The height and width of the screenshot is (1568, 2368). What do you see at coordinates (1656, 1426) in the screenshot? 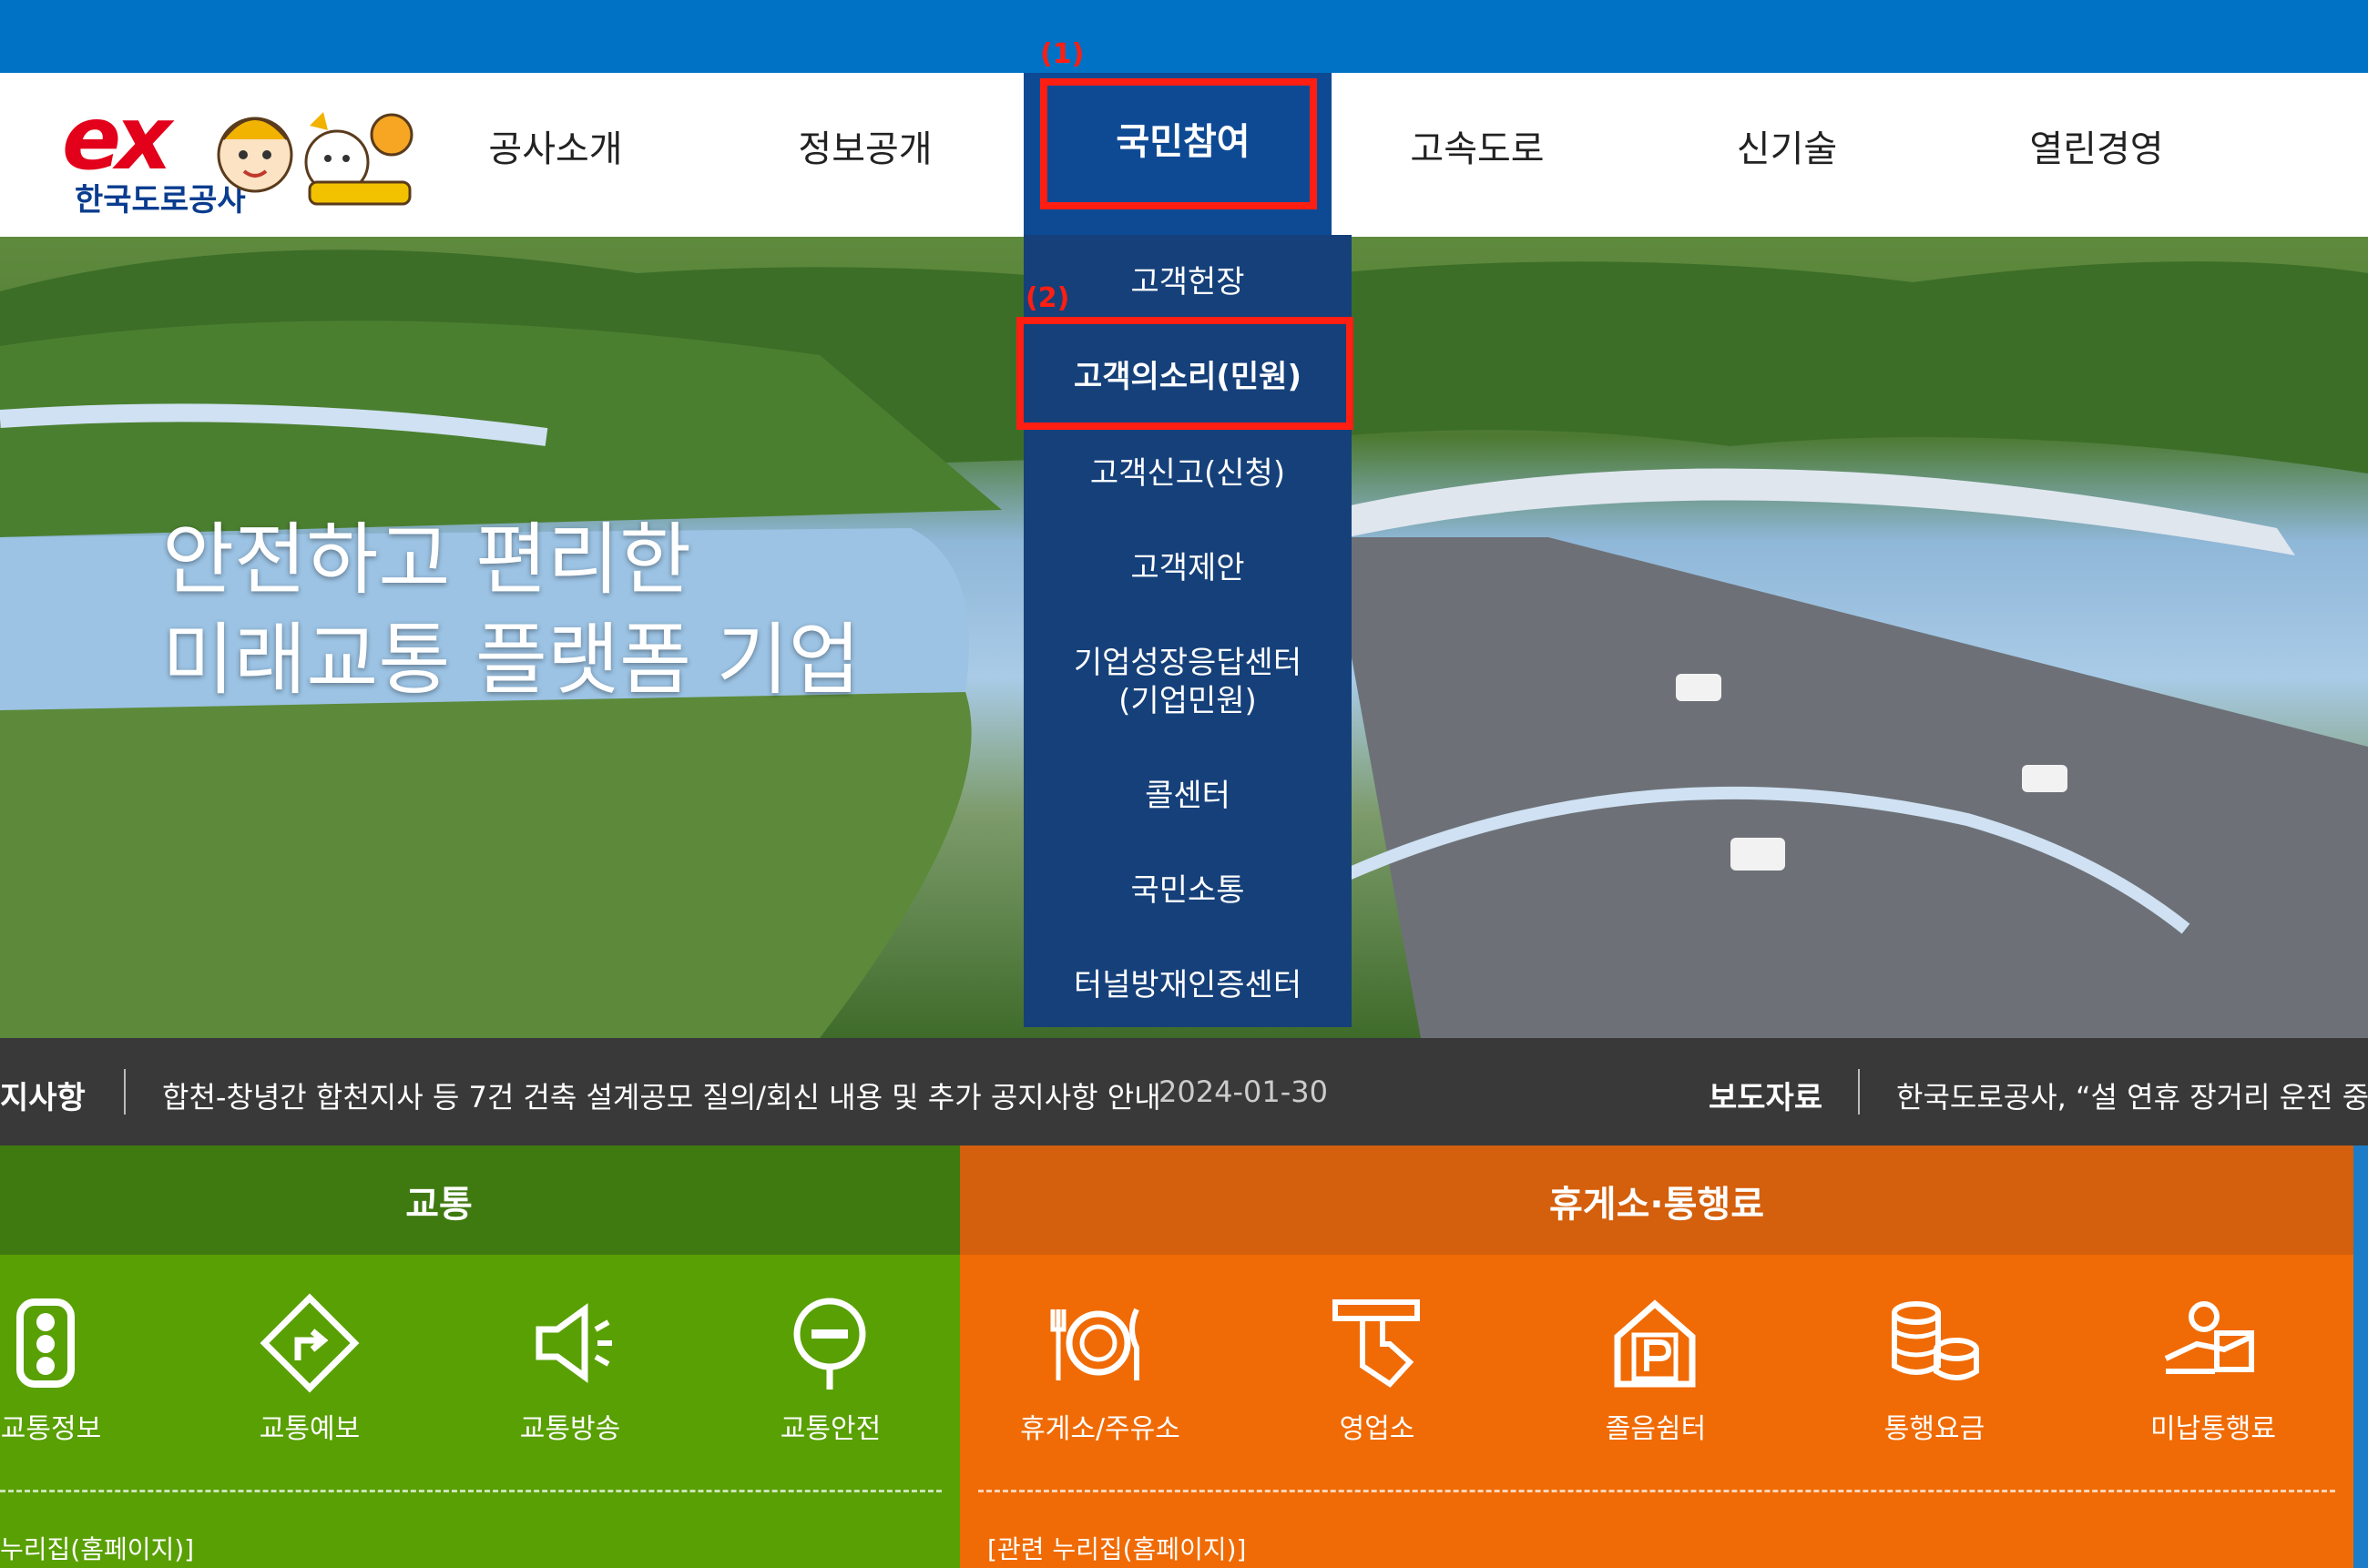
I see `rest-item-drowsy-shelter: 졸음쉼터` at bounding box center [1656, 1426].